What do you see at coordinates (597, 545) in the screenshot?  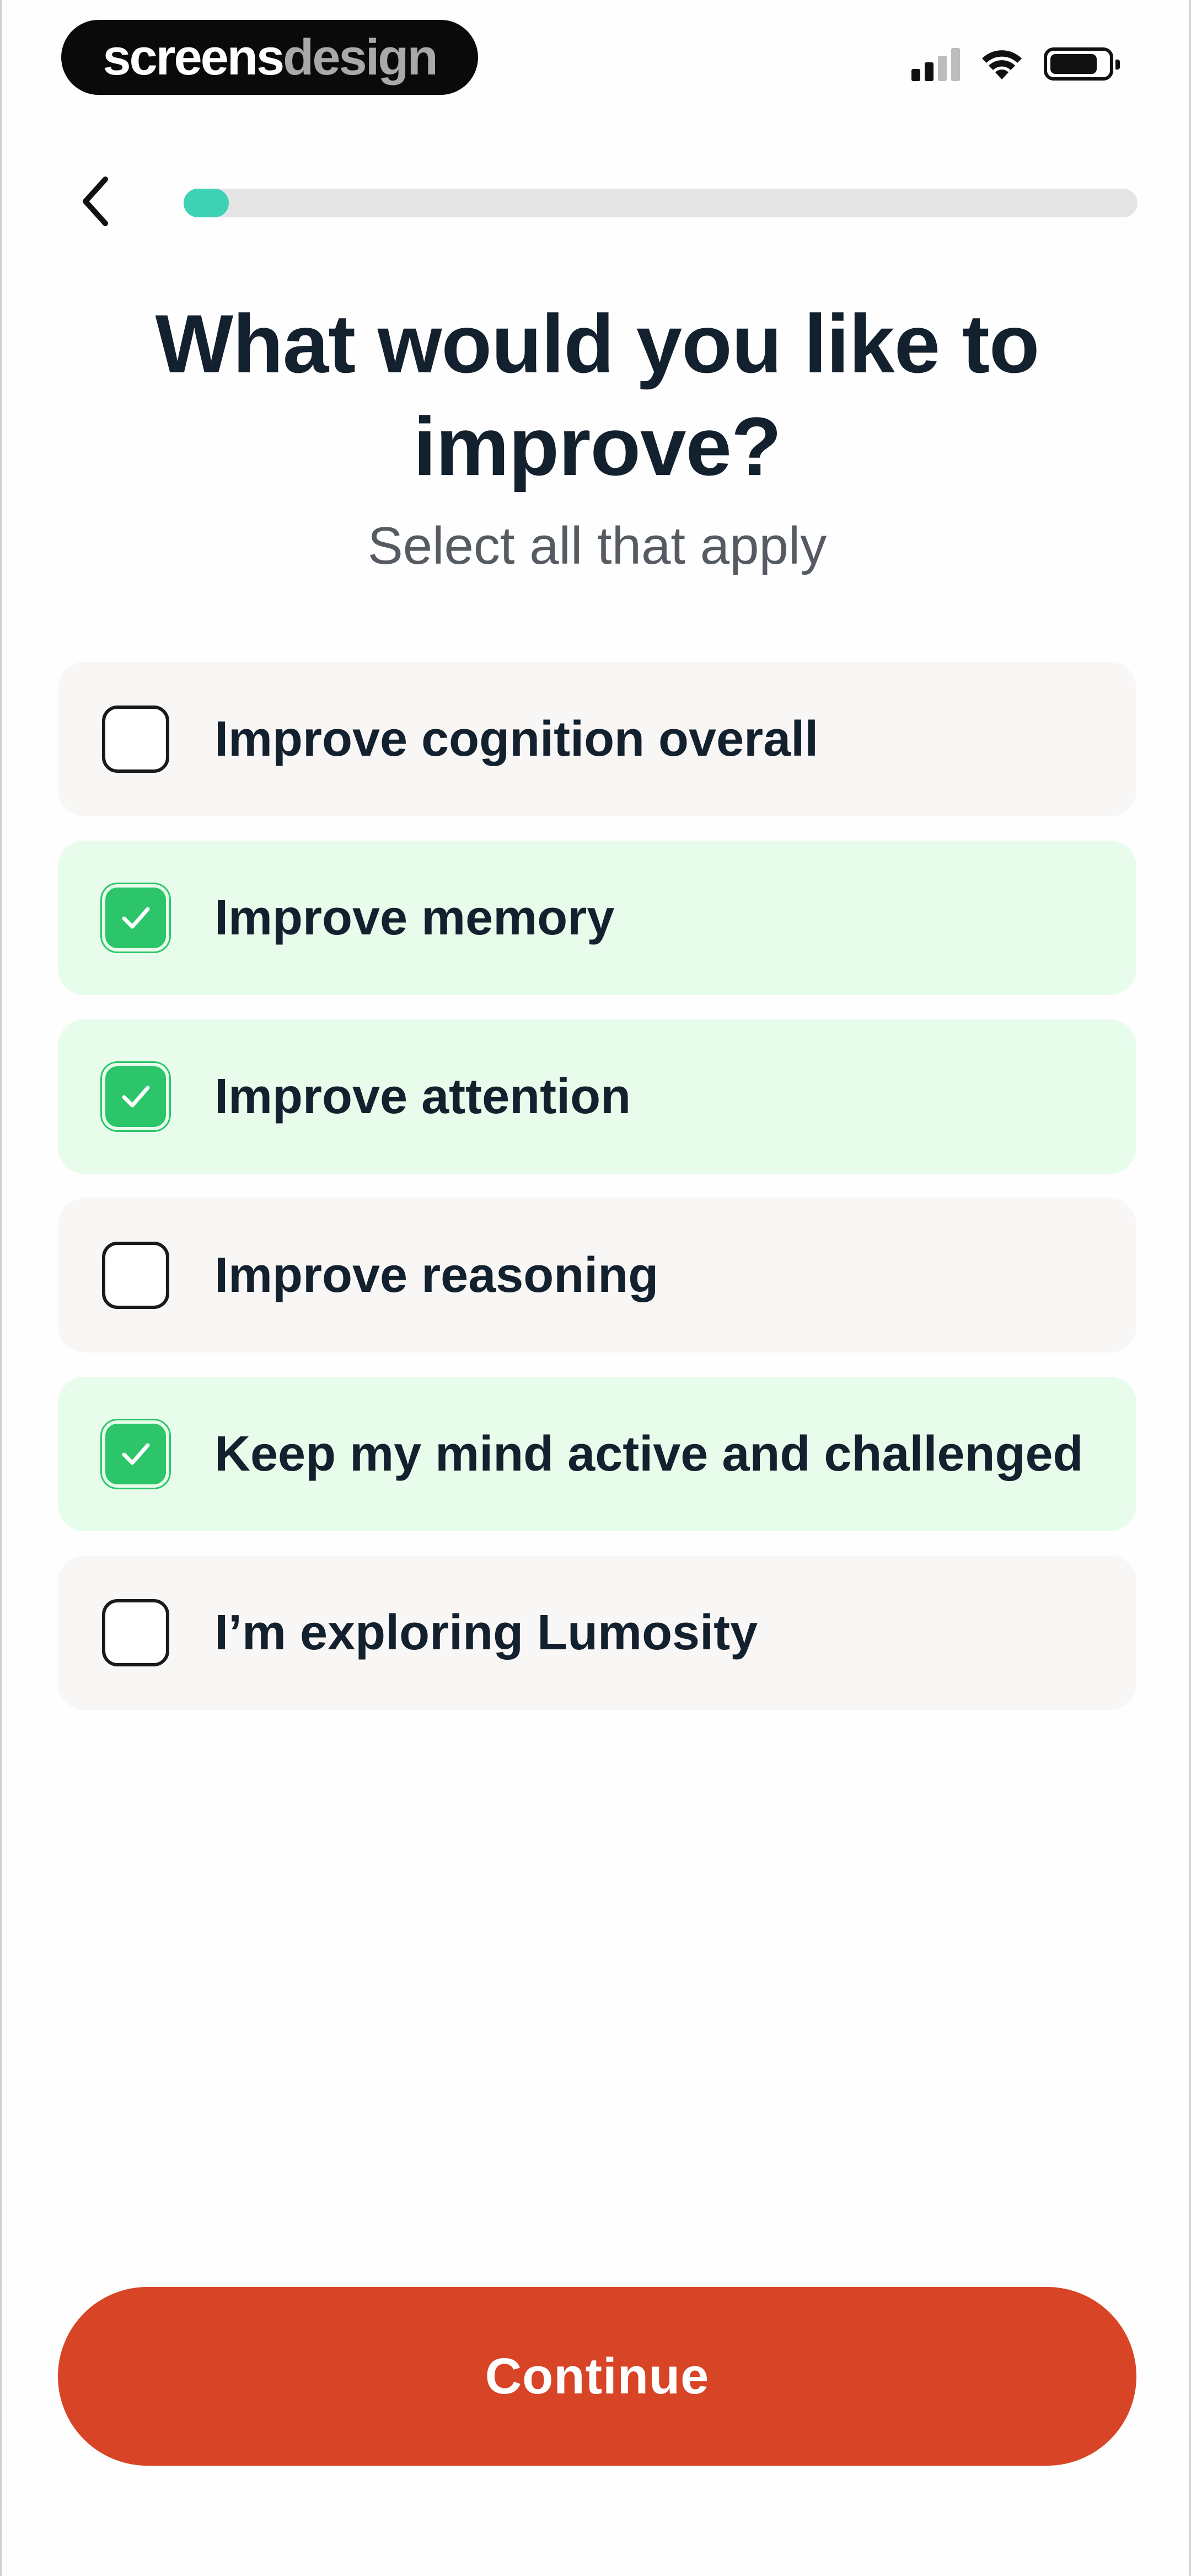 I see `page-subtitle: Select all that apply` at bounding box center [597, 545].